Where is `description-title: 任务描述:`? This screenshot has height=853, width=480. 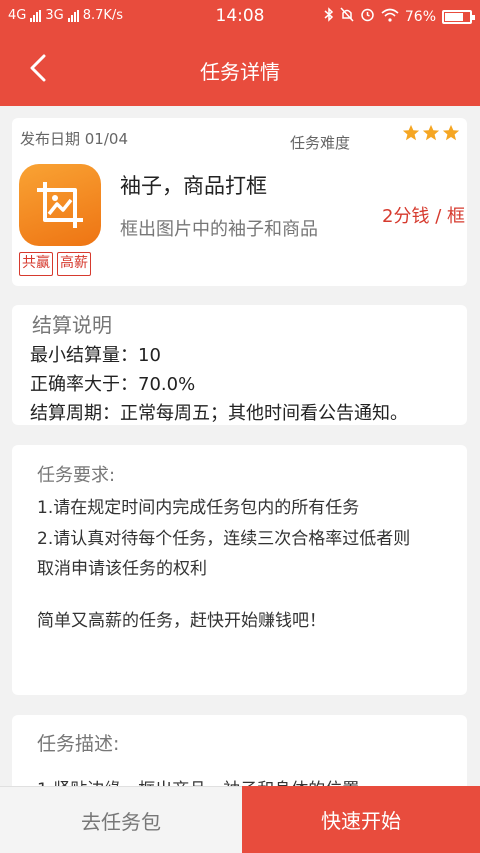
description-title: 任务描述: is located at coordinates (78, 744).